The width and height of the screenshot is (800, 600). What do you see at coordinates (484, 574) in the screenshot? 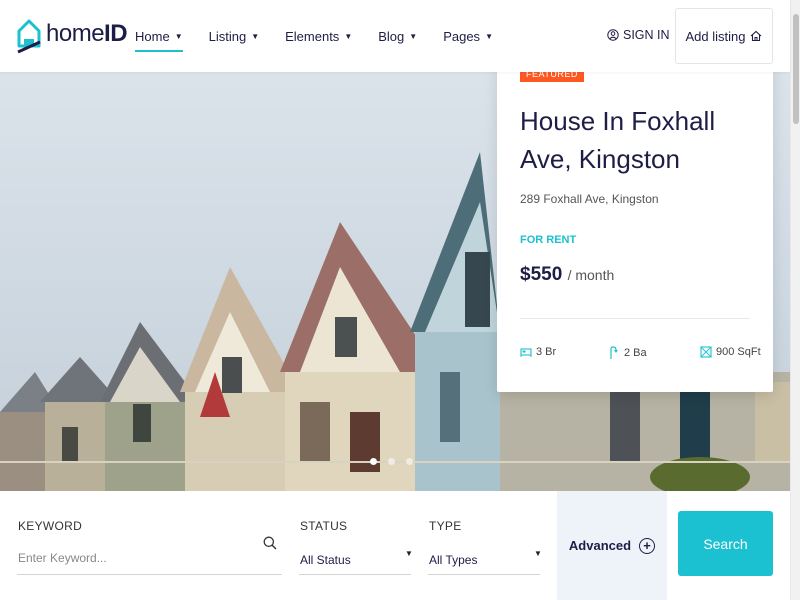
I see `type-underline` at bounding box center [484, 574].